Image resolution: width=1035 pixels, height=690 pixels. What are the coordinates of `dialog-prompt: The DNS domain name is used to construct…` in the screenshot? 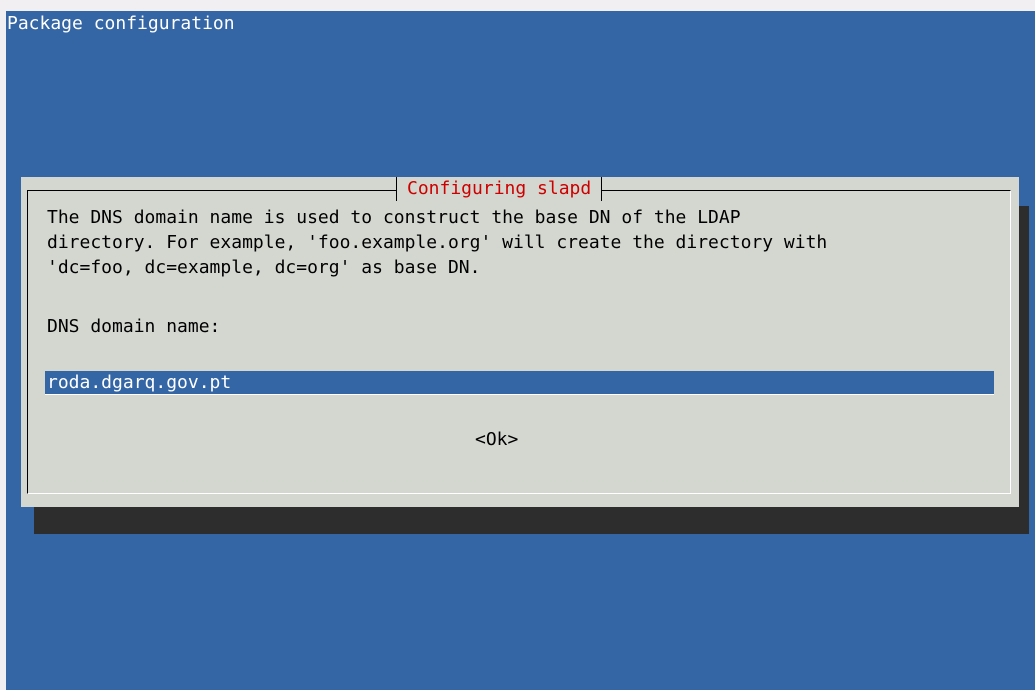 It's located at (437, 242).